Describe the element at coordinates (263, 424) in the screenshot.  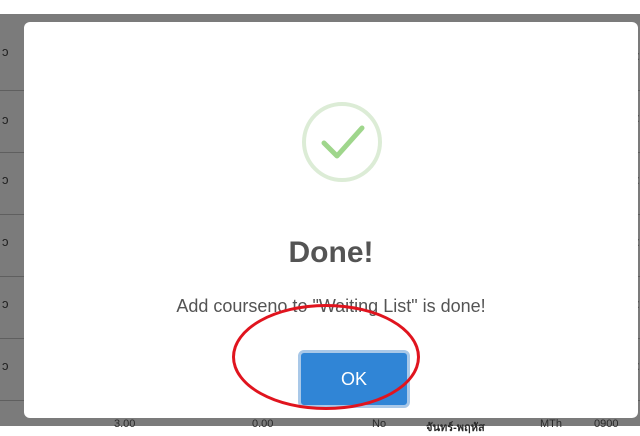
I see `background-credit-cell: 0.00` at that location.